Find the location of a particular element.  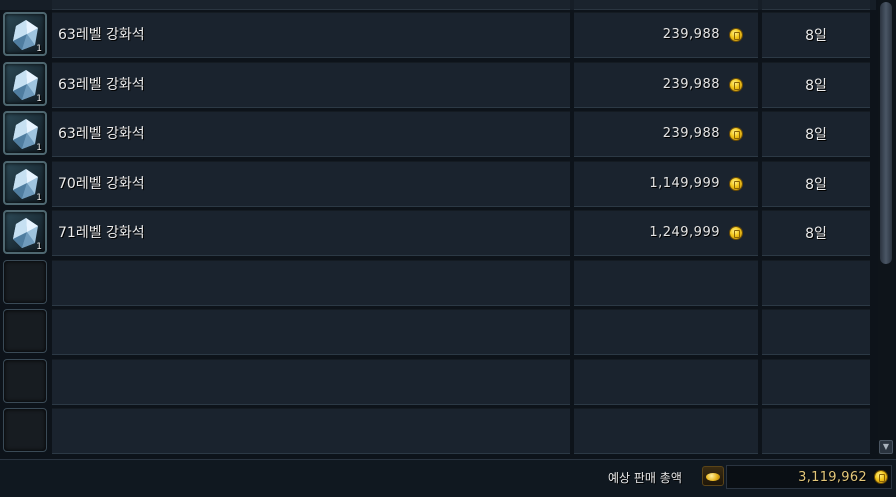

expected-sale-total-value: 3,119,962 is located at coordinates (832, 477).